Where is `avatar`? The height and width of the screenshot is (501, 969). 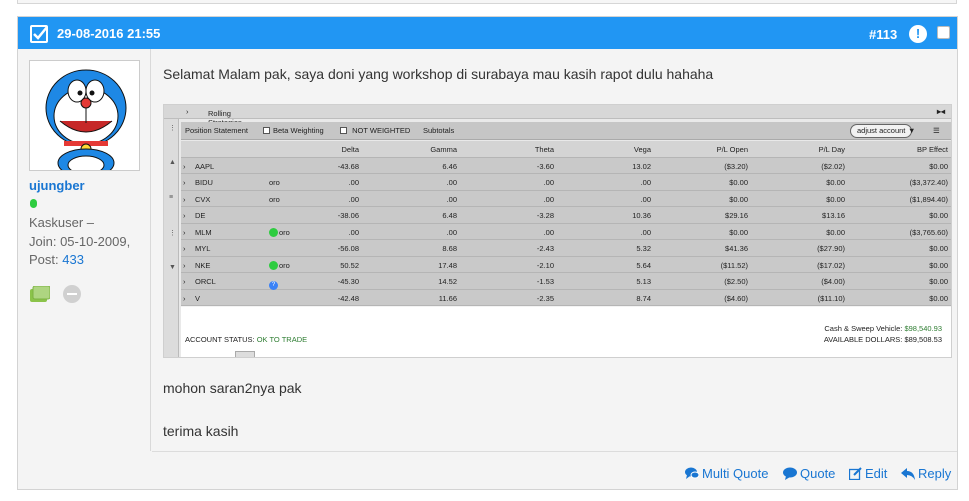
avatar is located at coordinates (84, 115).